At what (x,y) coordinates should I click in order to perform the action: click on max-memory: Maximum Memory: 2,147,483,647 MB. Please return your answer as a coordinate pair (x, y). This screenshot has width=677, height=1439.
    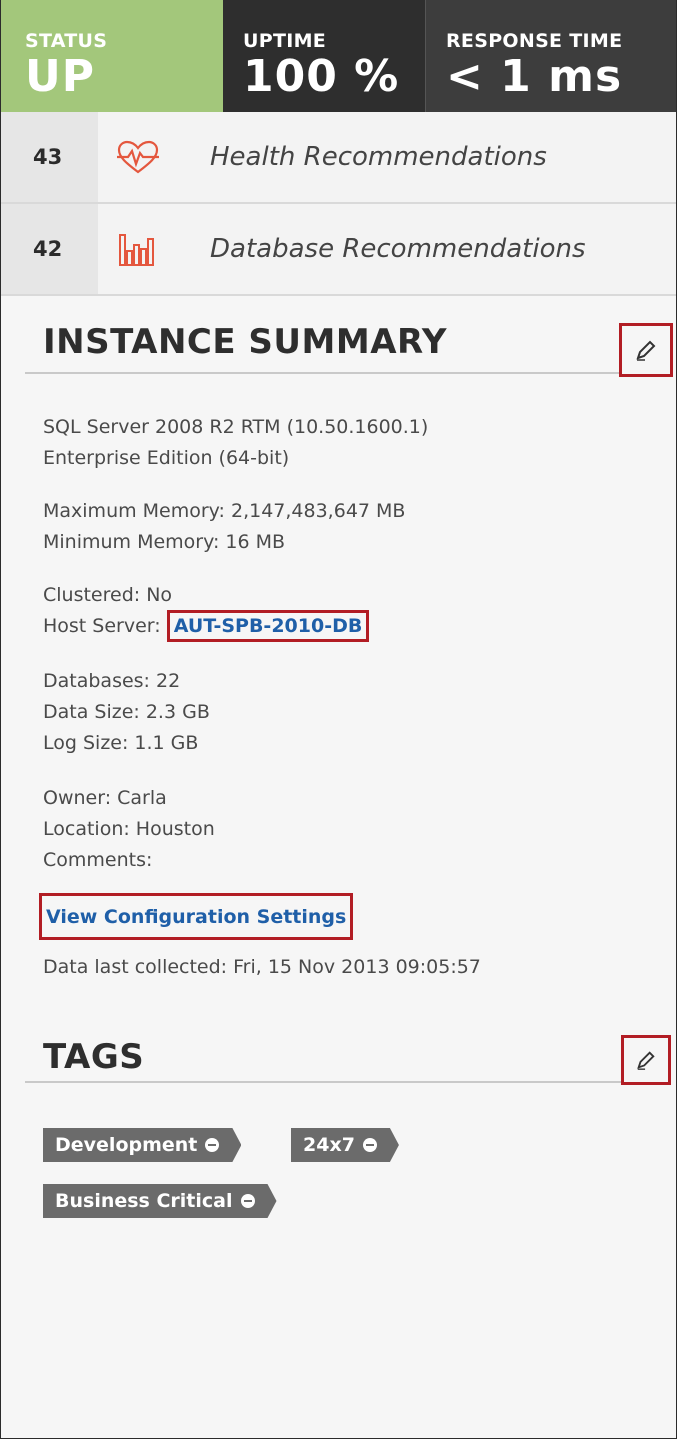
    Looking at the image, I should click on (224, 511).